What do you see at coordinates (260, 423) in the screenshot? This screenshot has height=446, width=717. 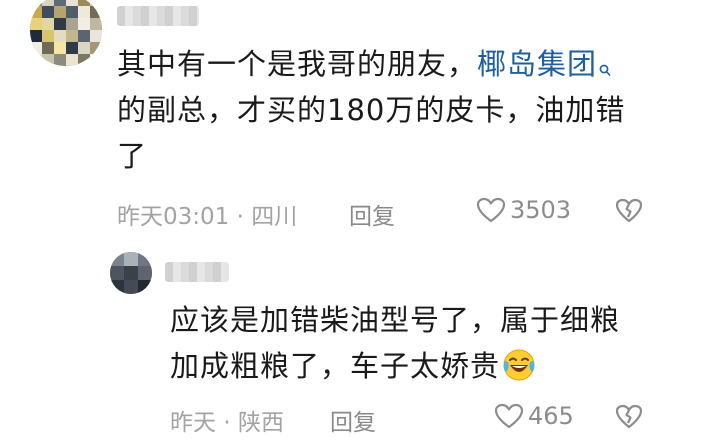 I see `reply-location: 陕西` at bounding box center [260, 423].